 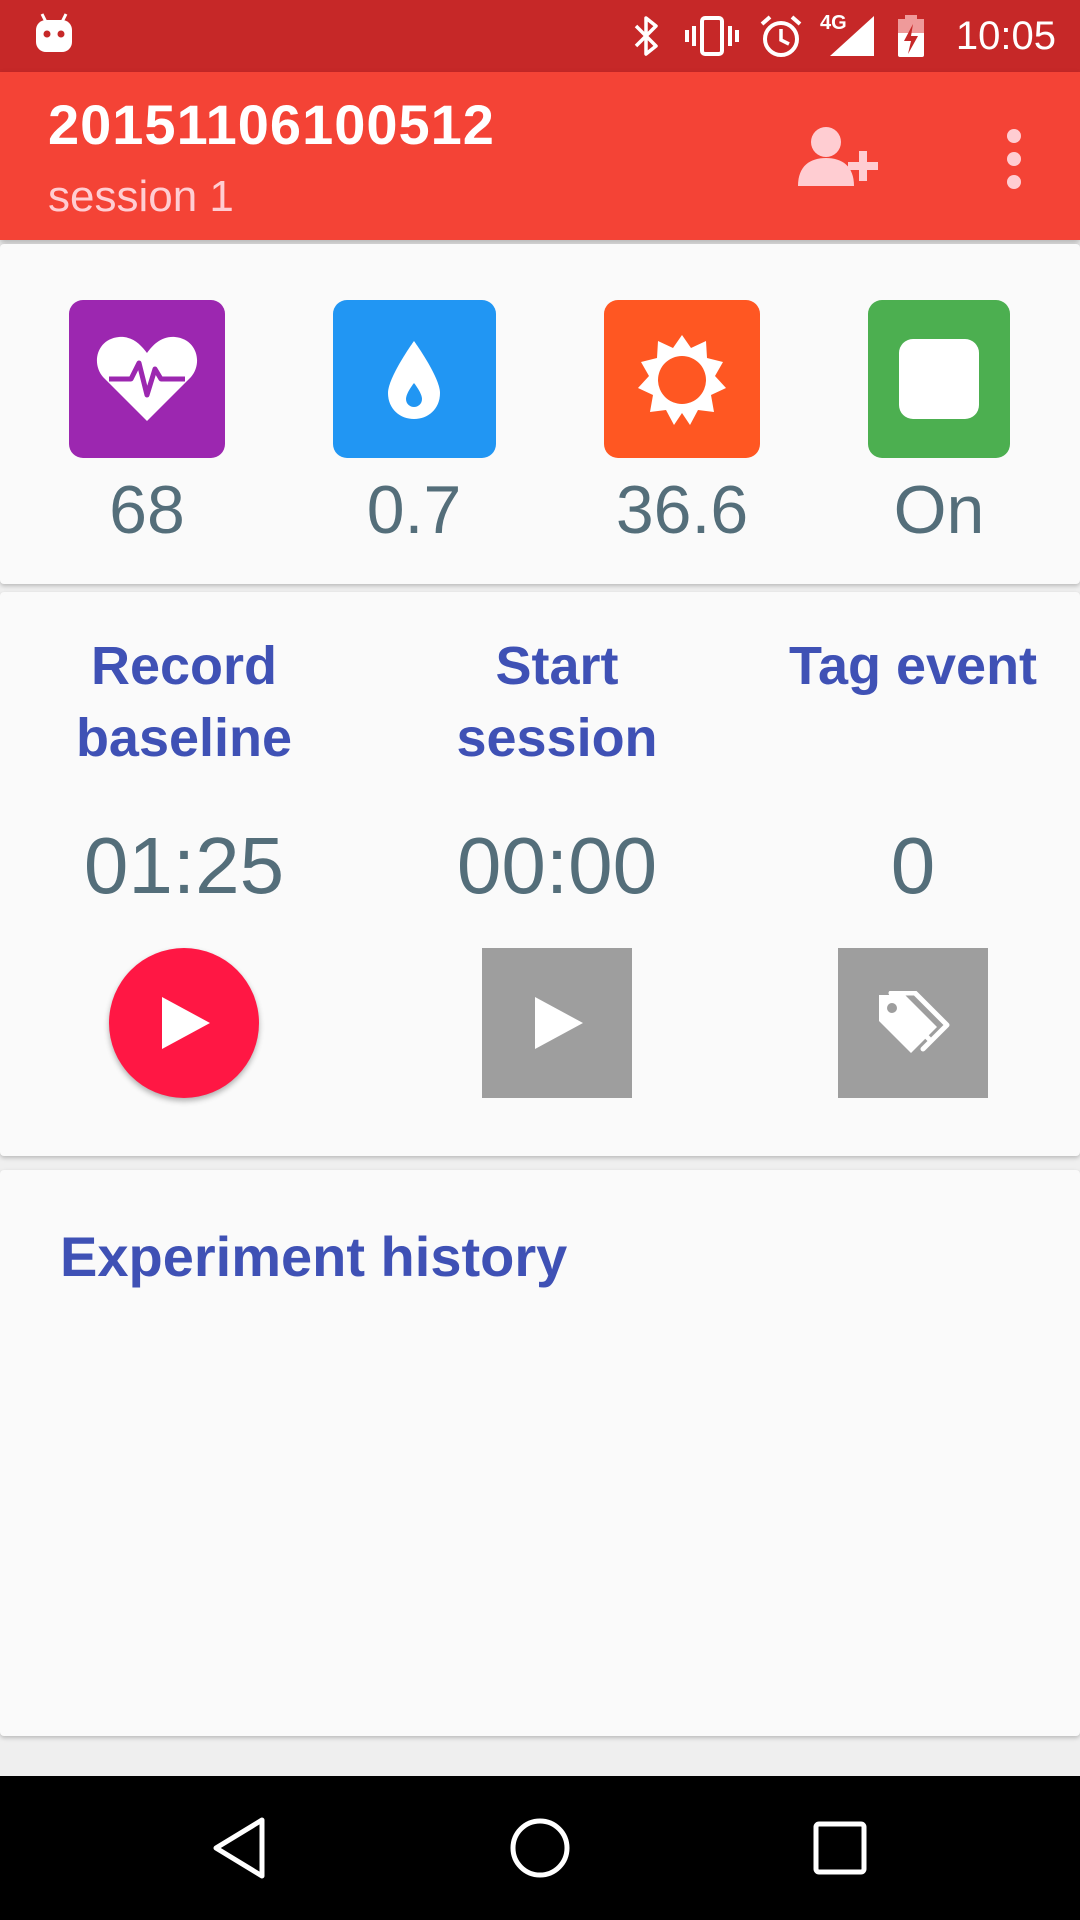 What do you see at coordinates (240, 1848) in the screenshot?
I see `back-icon` at bounding box center [240, 1848].